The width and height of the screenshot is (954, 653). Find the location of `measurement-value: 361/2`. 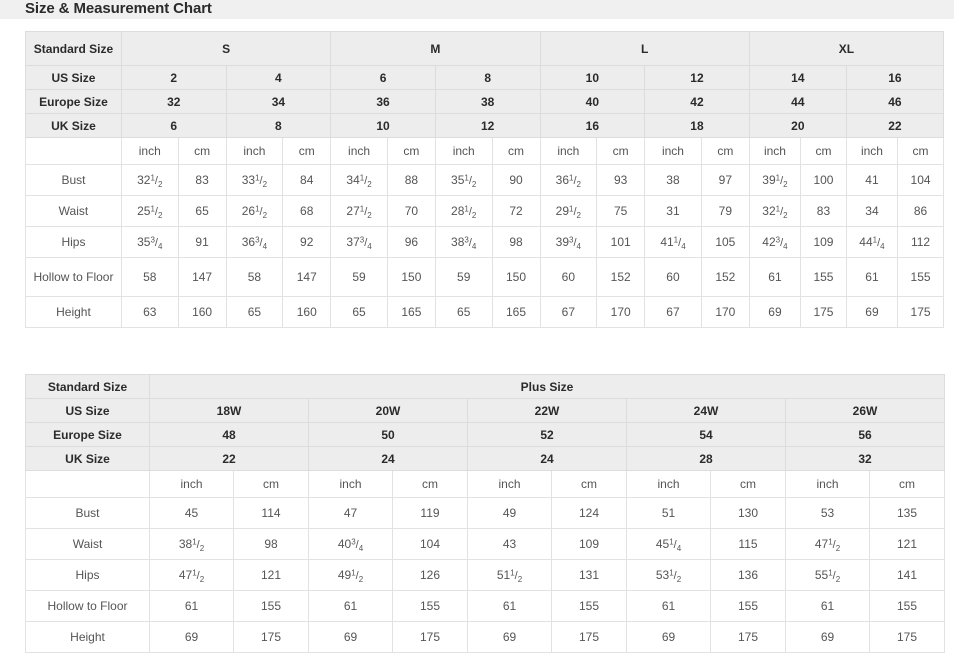

measurement-value: 361/2 is located at coordinates (568, 180).